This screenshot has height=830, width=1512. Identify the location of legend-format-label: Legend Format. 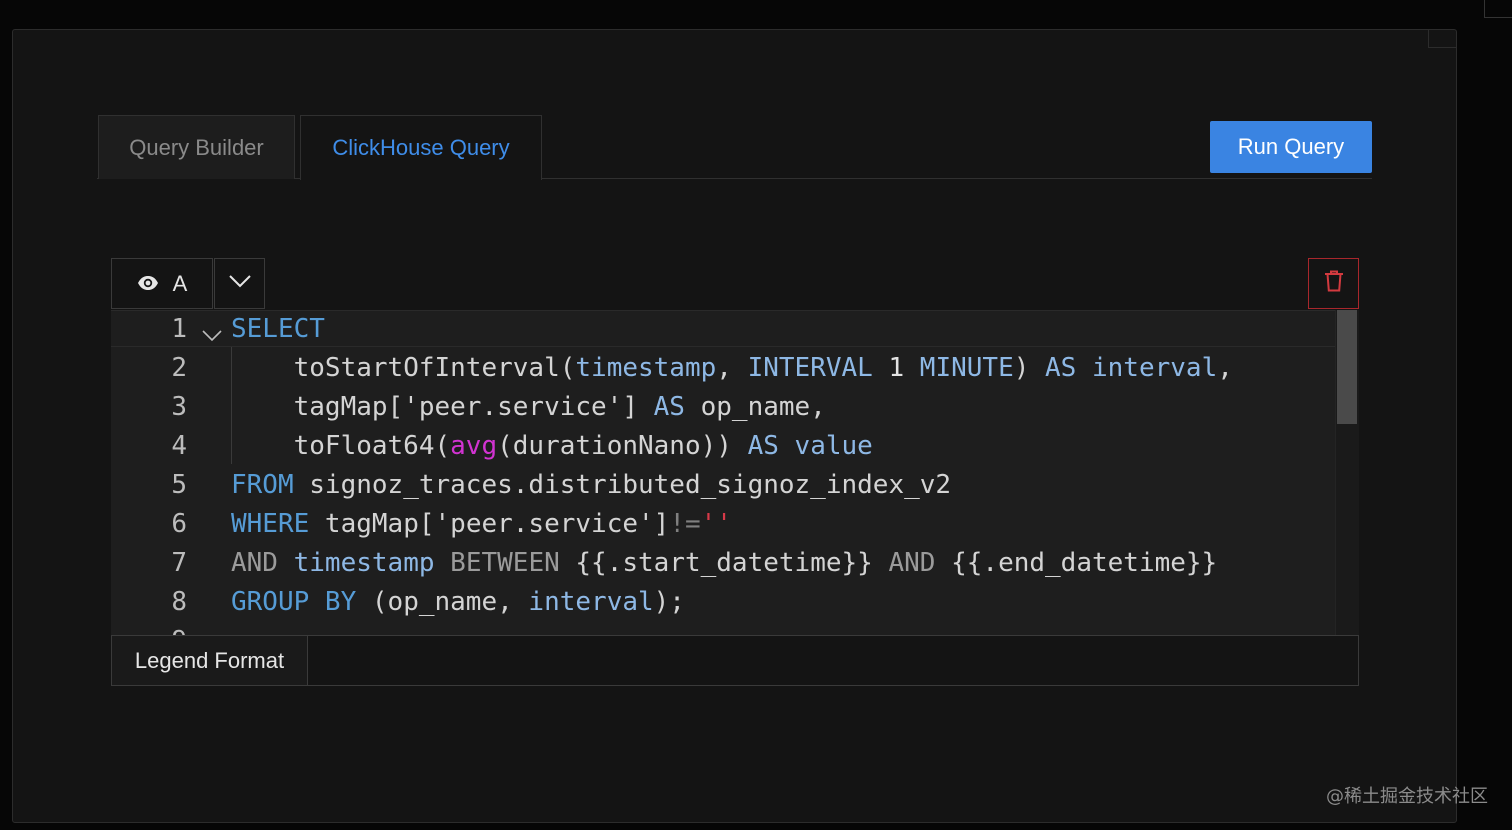
(210, 660).